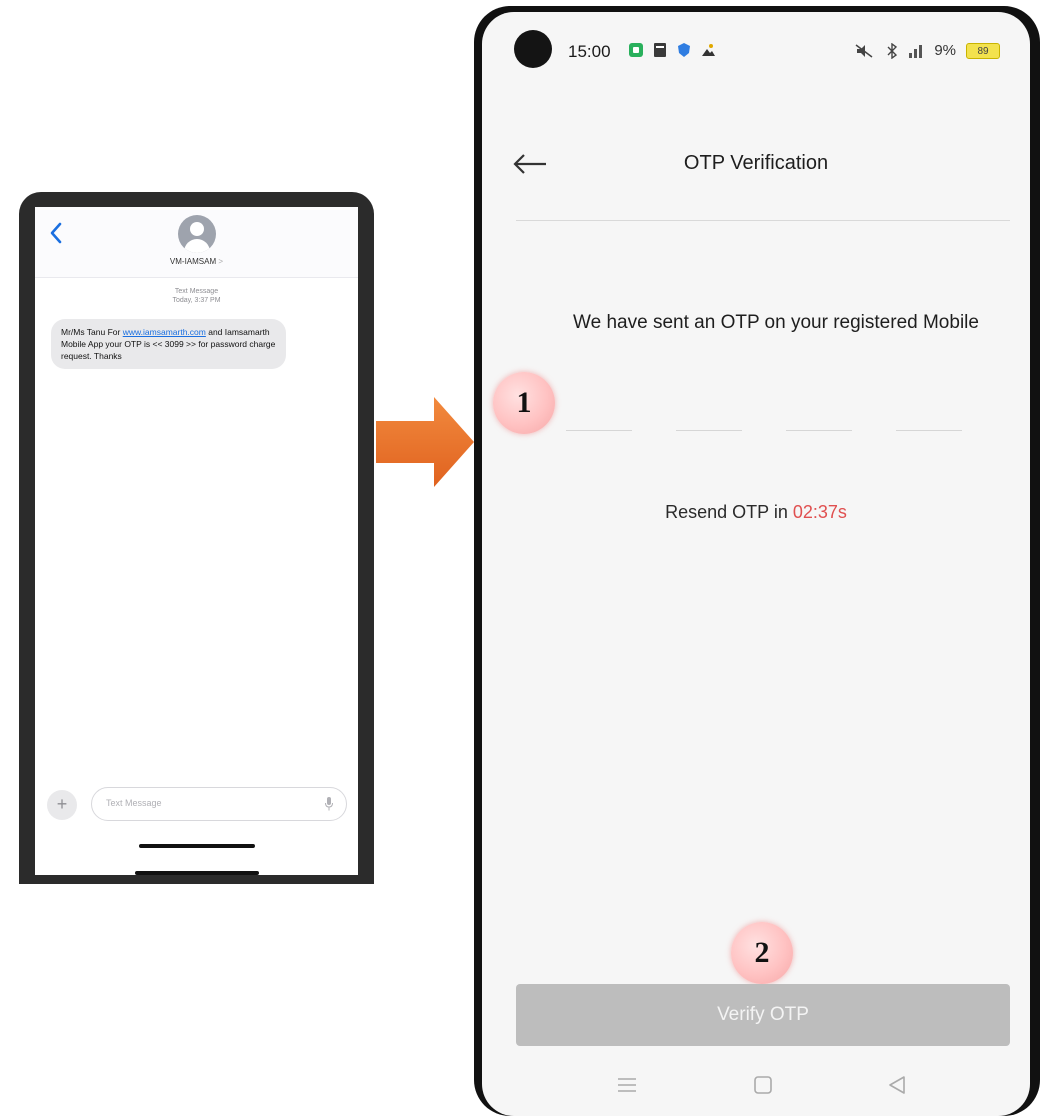  I want to click on contact-name-text: VM-IAMSAM, so click(193, 261).